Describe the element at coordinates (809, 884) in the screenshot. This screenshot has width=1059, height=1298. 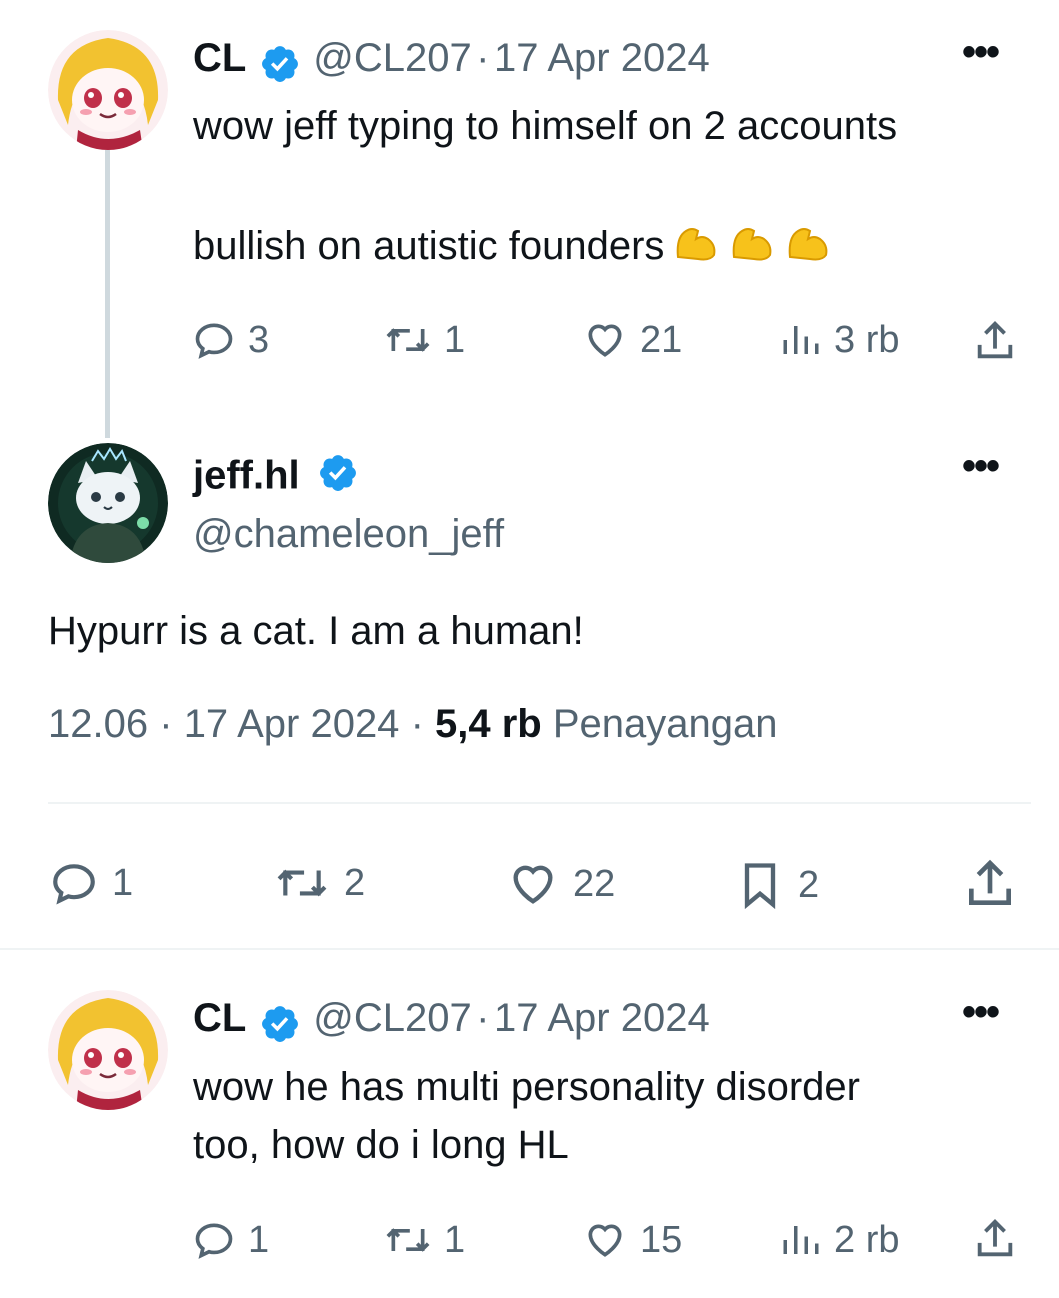
I see `bookmark-count: 2` at that location.